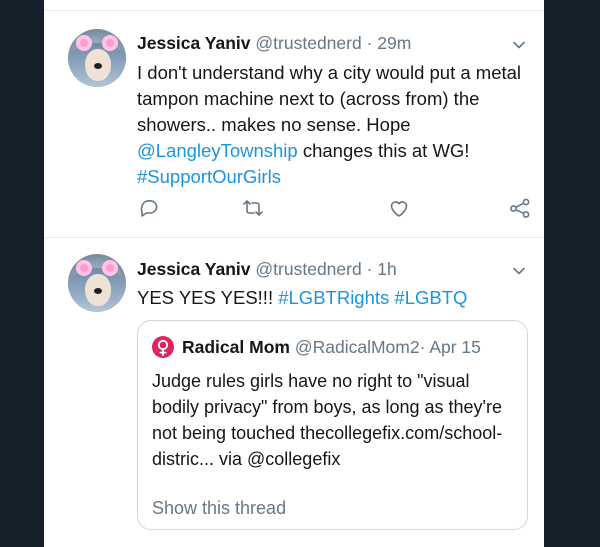 The height and width of the screenshot is (547, 600). What do you see at coordinates (208, 297) in the screenshot?
I see `tweet-text-part: YES YES YES!!!` at bounding box center [208, 297].